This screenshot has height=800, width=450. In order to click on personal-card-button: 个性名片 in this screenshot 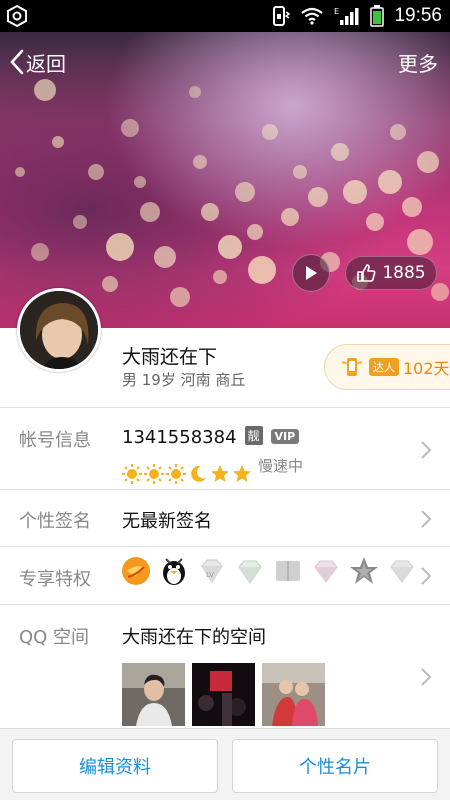, I will do `click(335, 766)`.